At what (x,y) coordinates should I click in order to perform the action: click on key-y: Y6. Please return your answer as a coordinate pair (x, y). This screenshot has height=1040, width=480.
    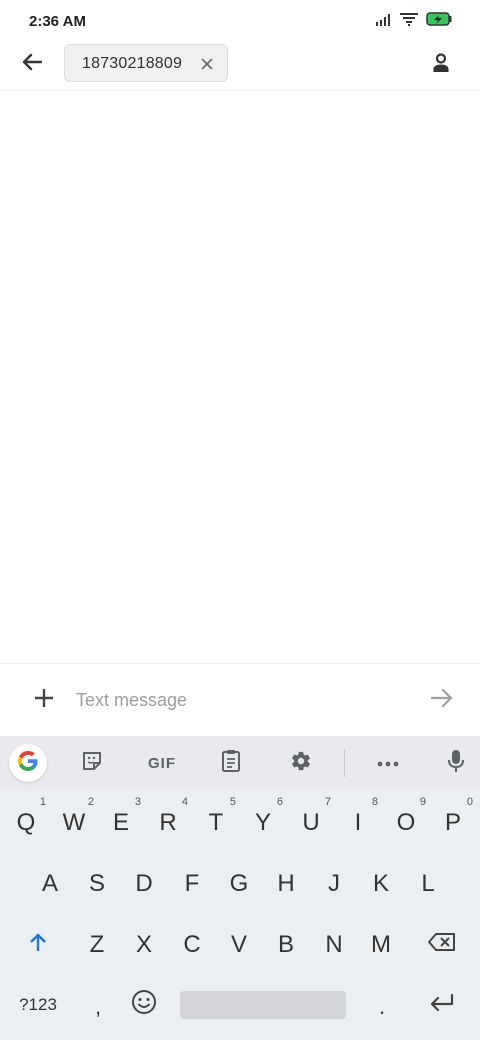
    Looking at the image, I should click on (263, 822).